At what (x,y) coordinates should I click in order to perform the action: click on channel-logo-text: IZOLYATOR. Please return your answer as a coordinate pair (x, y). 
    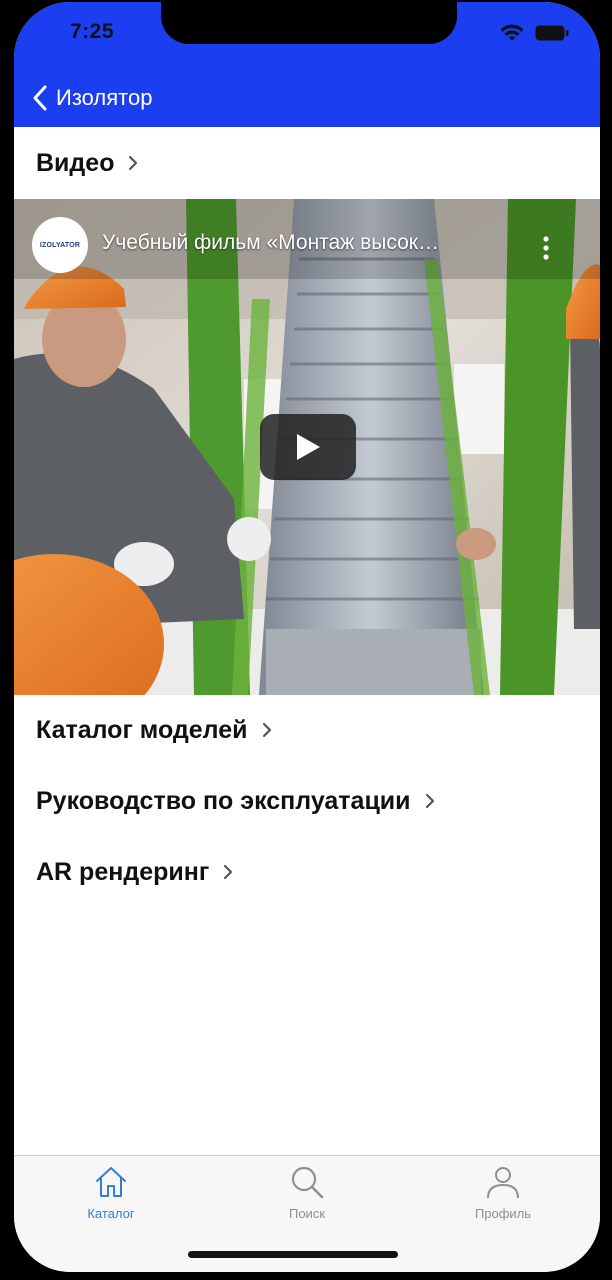
    Looking at the image, I should click on (60, 245).